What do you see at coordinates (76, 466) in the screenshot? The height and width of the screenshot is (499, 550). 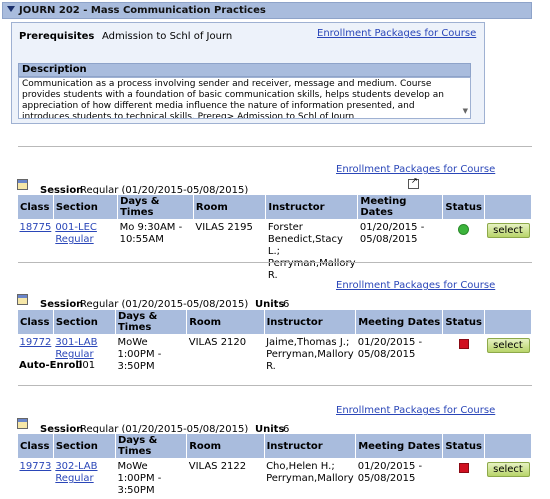 I see `section-link: 302-LAB` at bounding box center [76, 466].